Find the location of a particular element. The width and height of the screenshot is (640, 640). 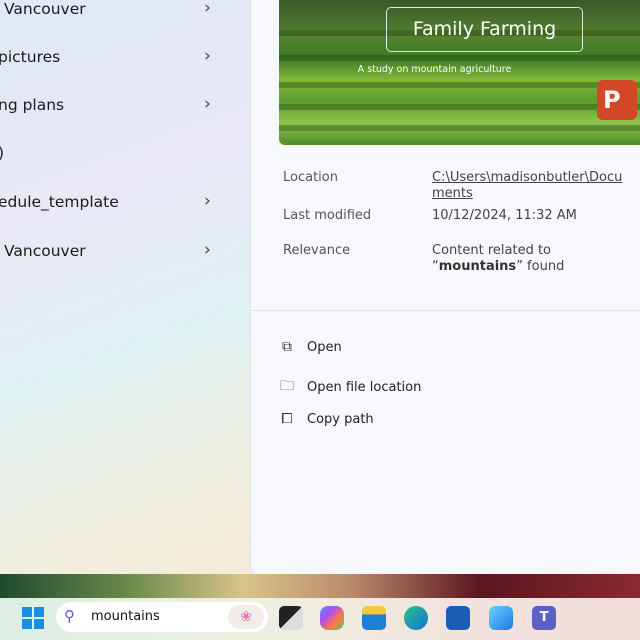

task-view-icon is located at coordinates (291, 618).